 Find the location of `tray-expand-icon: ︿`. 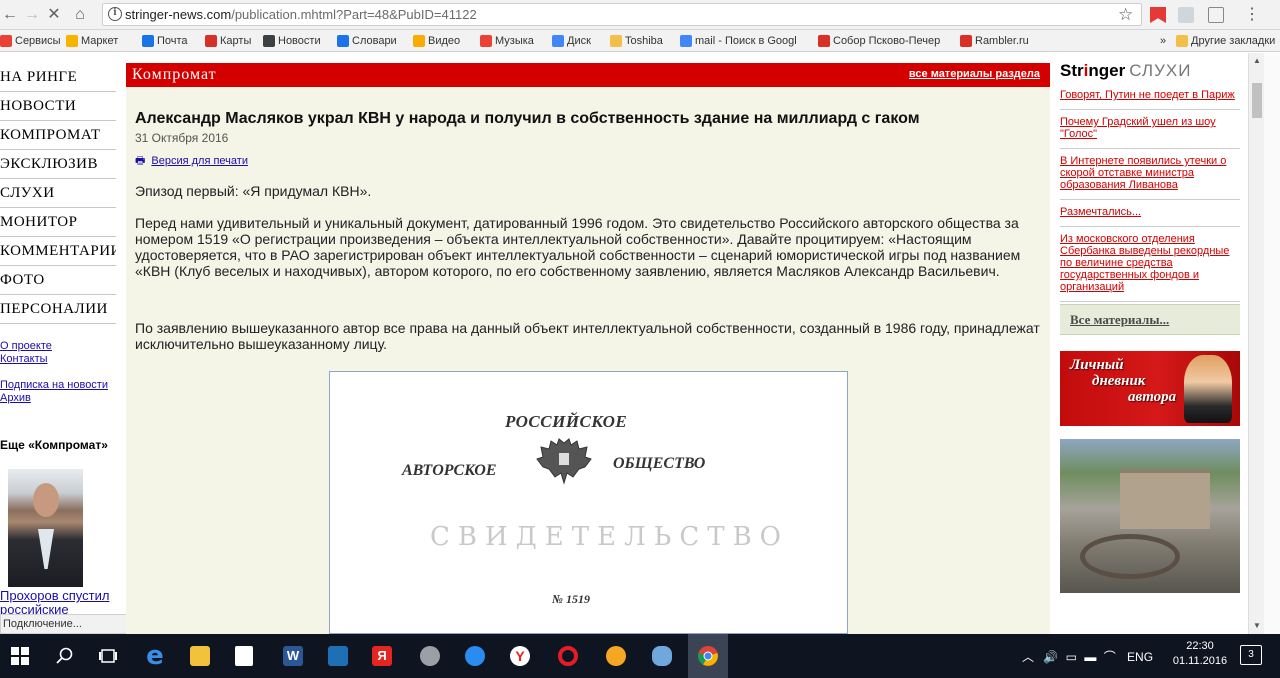

tray-expand-icon: ︿ is located at coordinates (1028, 657).